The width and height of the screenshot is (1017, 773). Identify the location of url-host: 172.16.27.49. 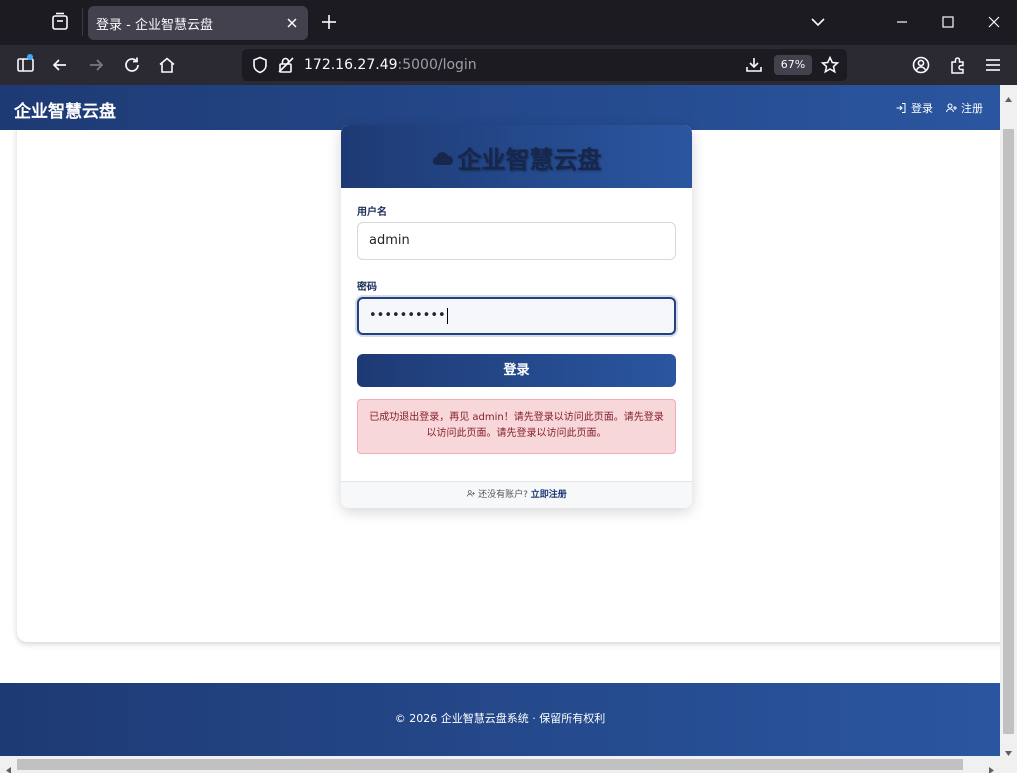
(351, 65).